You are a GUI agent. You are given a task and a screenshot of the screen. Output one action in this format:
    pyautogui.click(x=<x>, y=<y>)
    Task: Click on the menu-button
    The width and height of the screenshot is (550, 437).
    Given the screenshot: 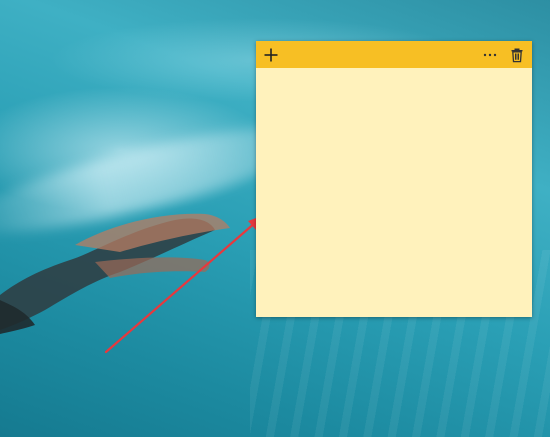 What is the action you would take?
    pyautogui.click(x=490, y=55)
    